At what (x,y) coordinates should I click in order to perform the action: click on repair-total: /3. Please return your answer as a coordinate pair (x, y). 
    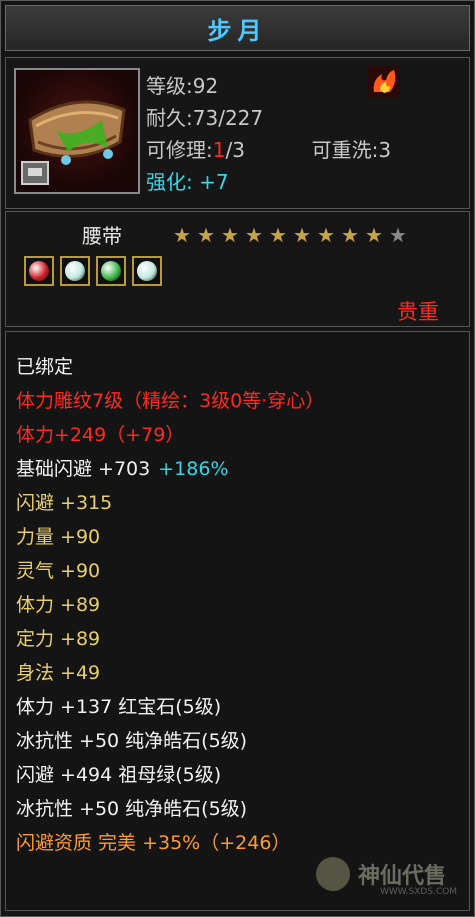
    Looking at the image, I should click on (235, 150).